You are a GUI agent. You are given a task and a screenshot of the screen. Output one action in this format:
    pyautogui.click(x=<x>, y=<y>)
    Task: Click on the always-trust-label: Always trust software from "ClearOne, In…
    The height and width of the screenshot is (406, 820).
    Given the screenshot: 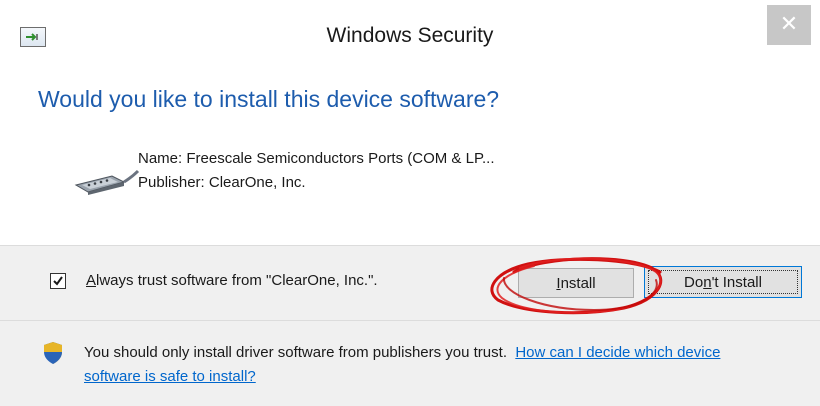 What is the action you would take?
    pyautogui.click(x=232, y=280)
    